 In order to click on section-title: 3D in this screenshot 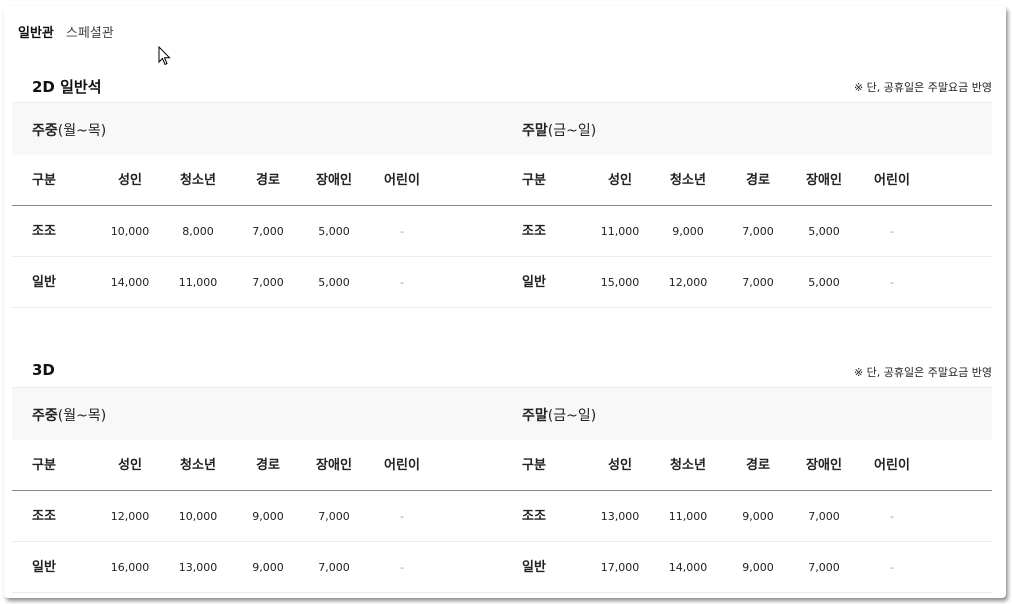, I will do `click(43, 370)`.